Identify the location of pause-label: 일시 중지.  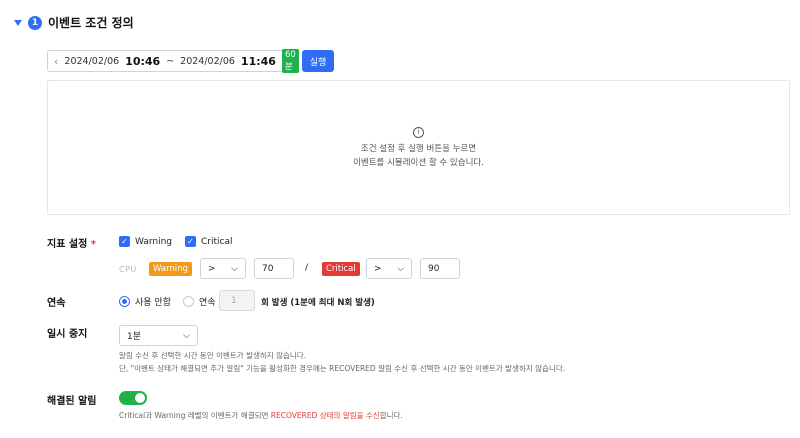
(67, 334).